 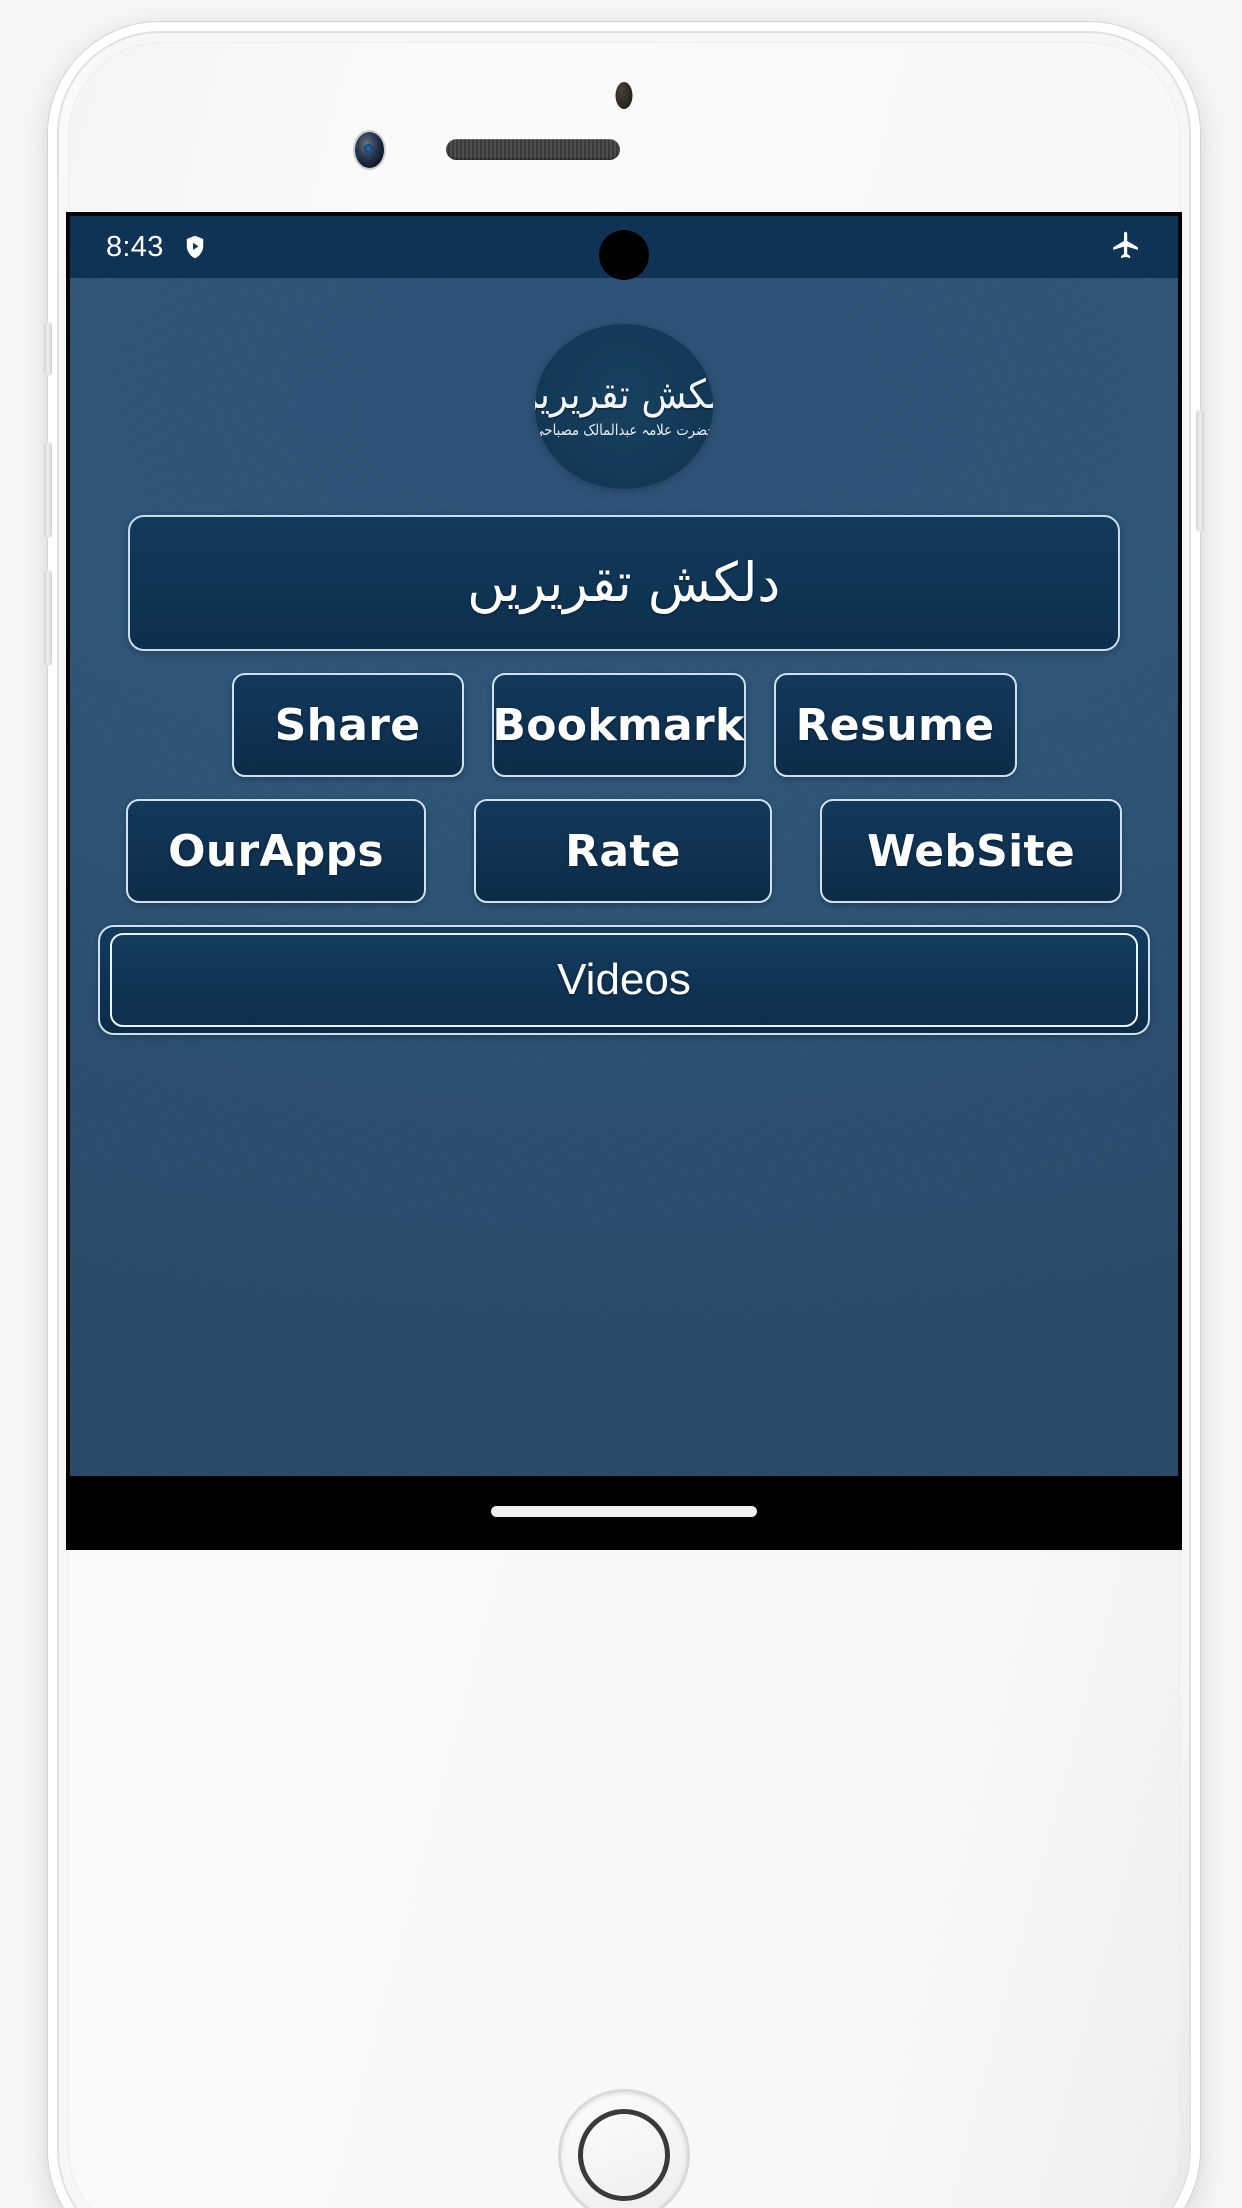 I want to click on resume-button: Resume, so click(x=895, y=725).